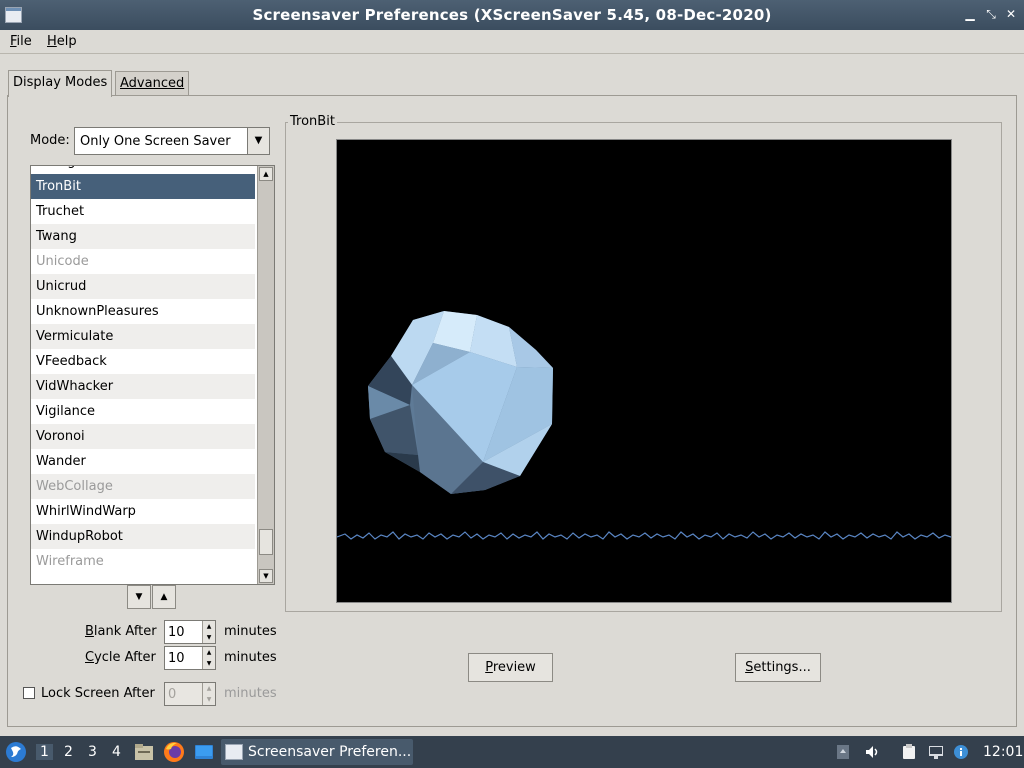 Image resolution: width=1024 pixels, height=768 pixels. What do you see at coordinates (164, 597) in the screenshot?
I see `previous-saver-button: ▲` at bounding box center [164, 597].